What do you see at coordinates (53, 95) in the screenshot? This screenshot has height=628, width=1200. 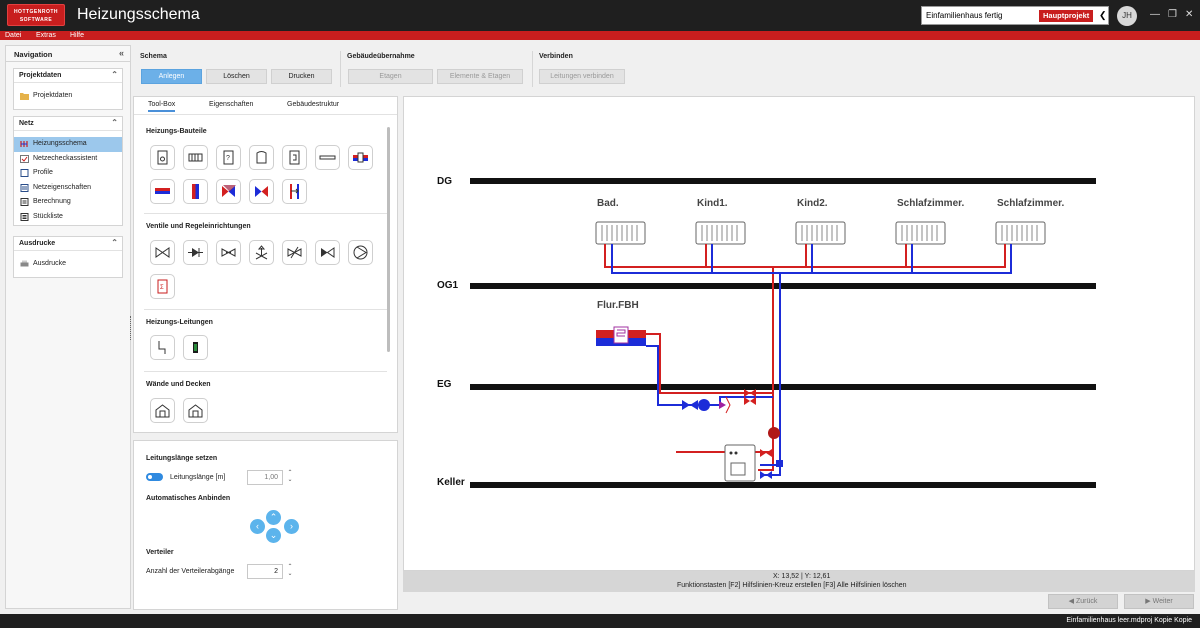 I see `nav-item-label: Projektdaten` at bounding box center [53, 95].